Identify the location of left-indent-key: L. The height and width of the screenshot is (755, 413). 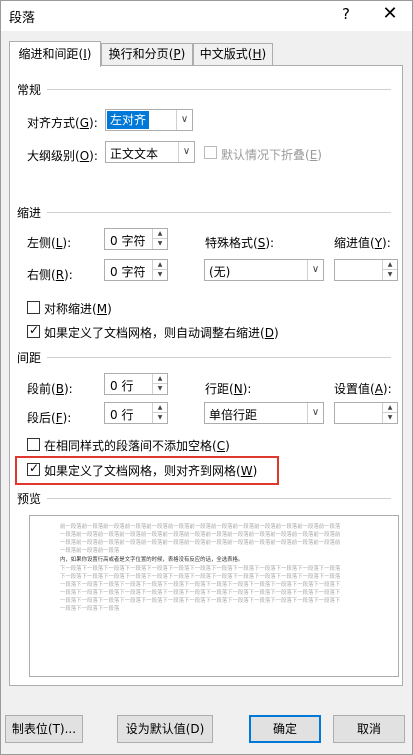
(59, 243).